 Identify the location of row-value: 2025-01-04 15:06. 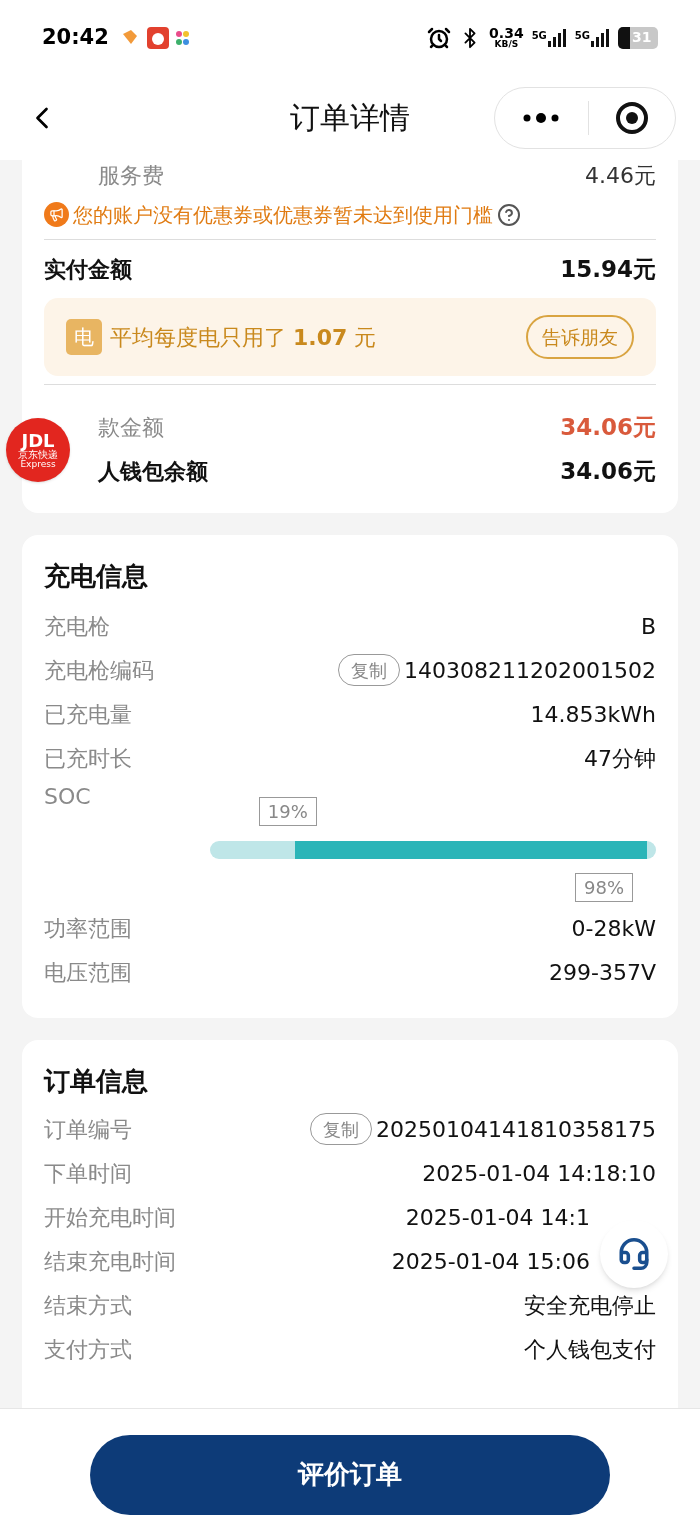
(490, 1261).